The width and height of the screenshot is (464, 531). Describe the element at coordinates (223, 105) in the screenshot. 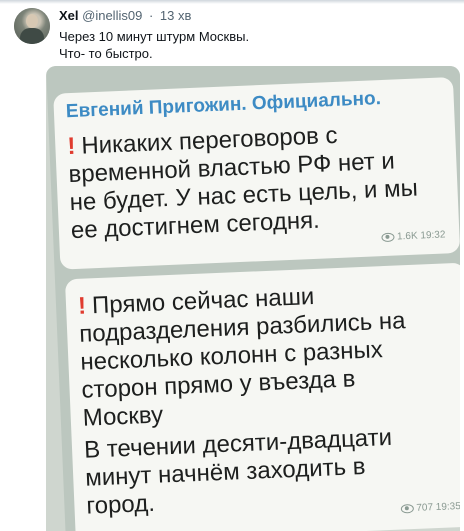

I see `channel-name: Евгений Пригожин. Официально.` at that location.